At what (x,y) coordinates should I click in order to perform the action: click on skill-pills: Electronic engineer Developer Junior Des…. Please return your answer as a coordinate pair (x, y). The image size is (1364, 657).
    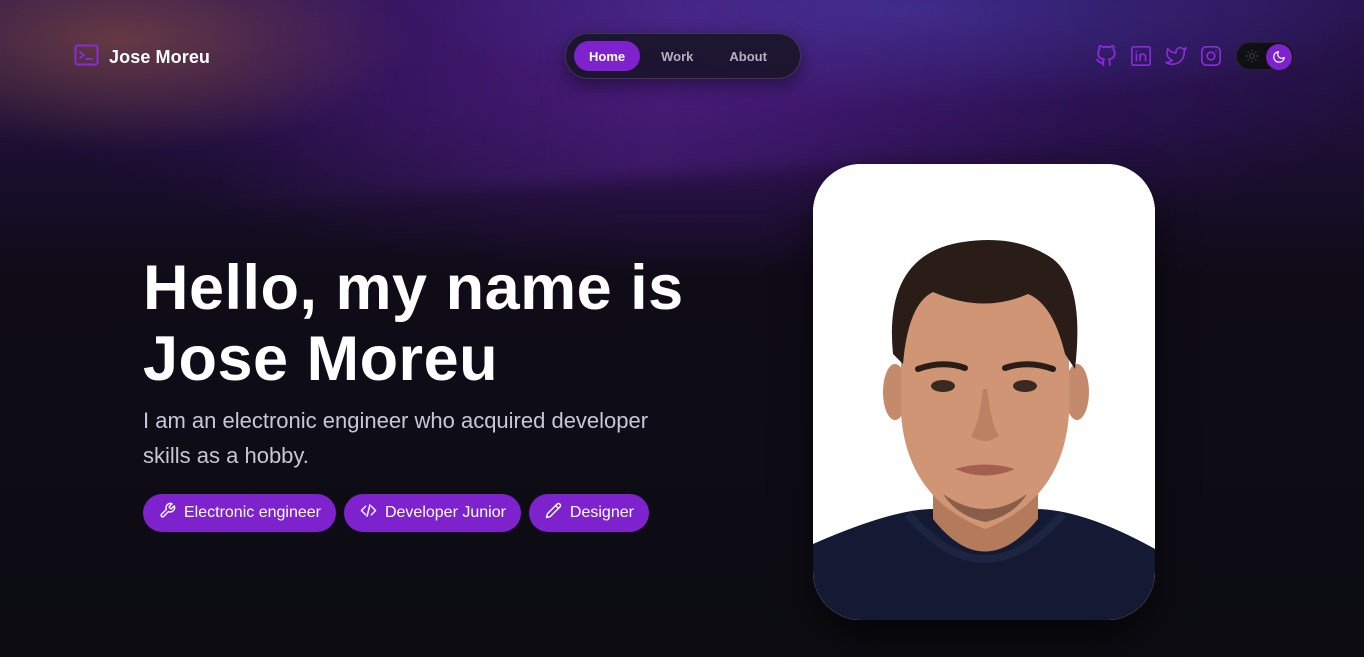
    Looking at the image, I should click on (396, 513).